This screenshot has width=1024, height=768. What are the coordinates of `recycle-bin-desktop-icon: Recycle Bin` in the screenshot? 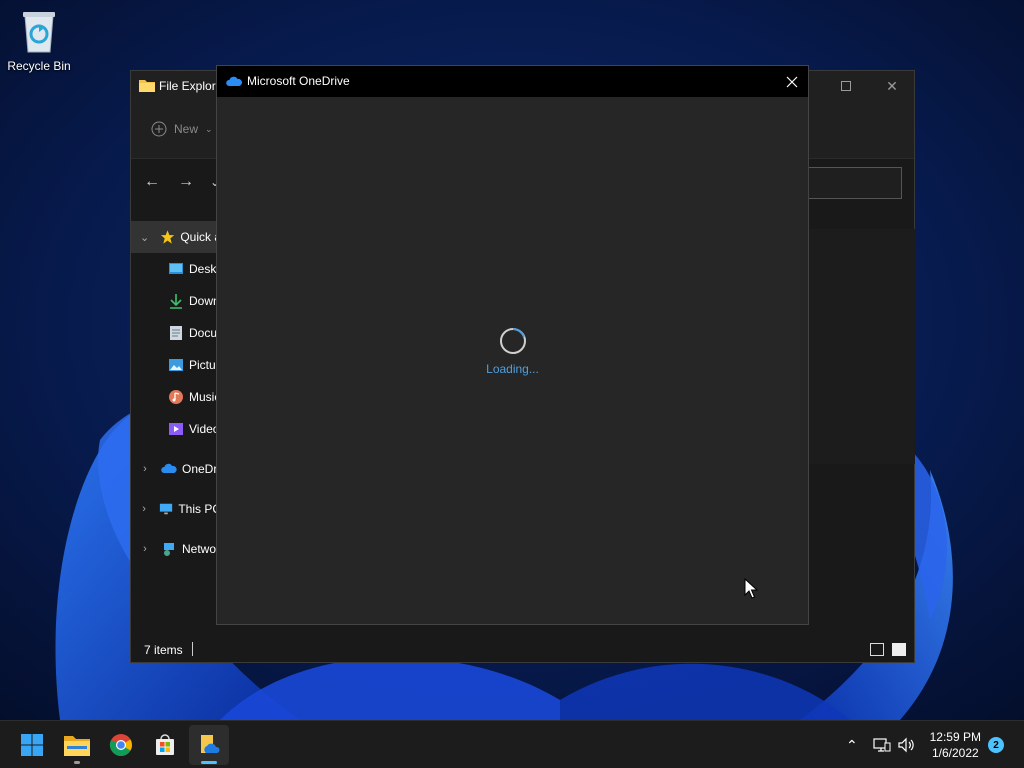 It's located at (39, 40).